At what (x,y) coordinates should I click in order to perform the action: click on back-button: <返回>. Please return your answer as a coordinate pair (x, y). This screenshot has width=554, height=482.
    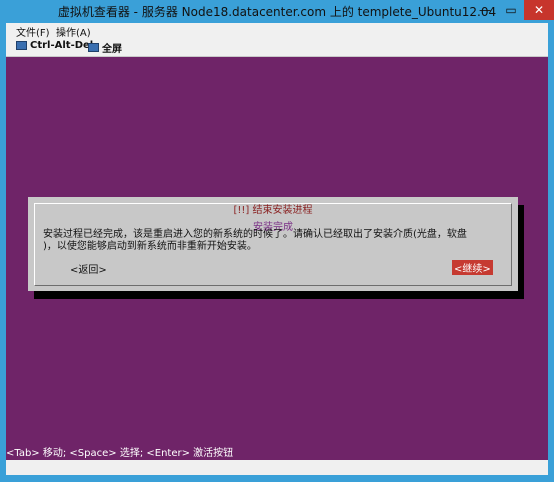
    Looking at the image, I should click on (88, 268).